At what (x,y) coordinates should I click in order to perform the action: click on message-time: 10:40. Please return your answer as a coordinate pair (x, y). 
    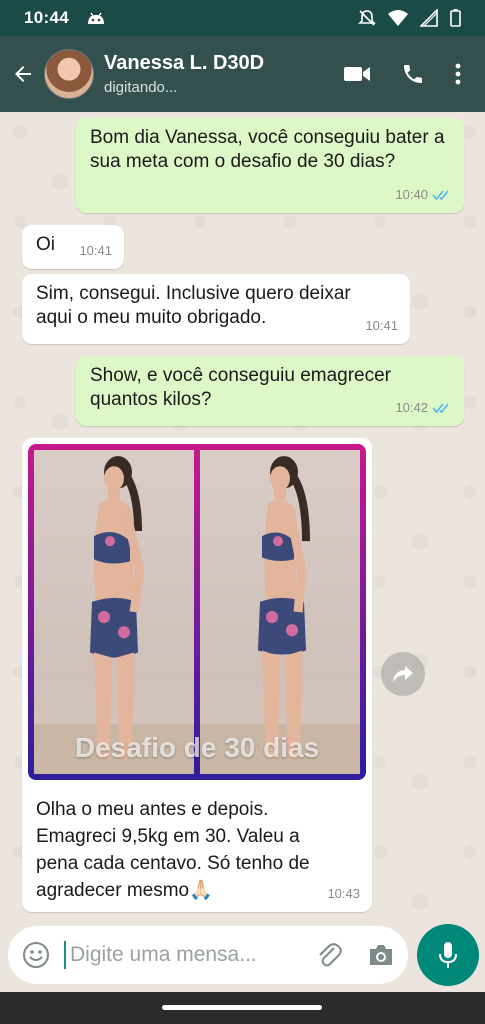
    Looking at the image, I should click on (411, 194).